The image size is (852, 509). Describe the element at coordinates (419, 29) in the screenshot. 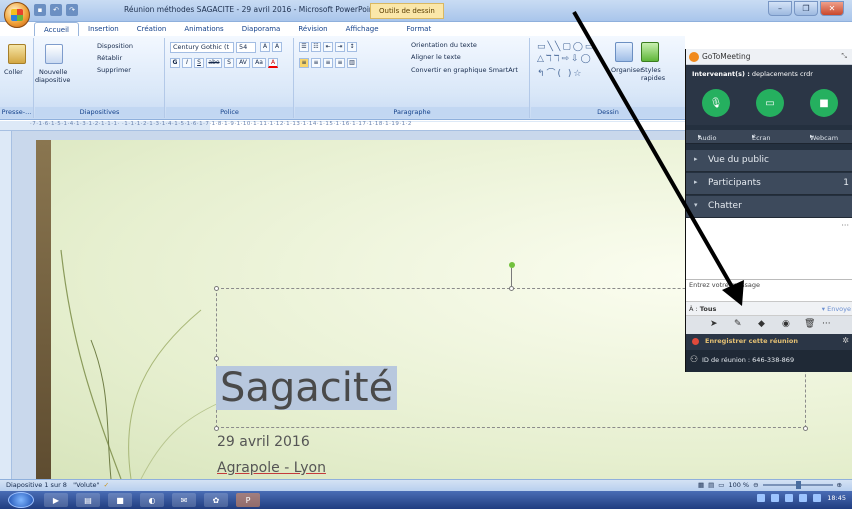

I see `tab-format: Format` at that location.